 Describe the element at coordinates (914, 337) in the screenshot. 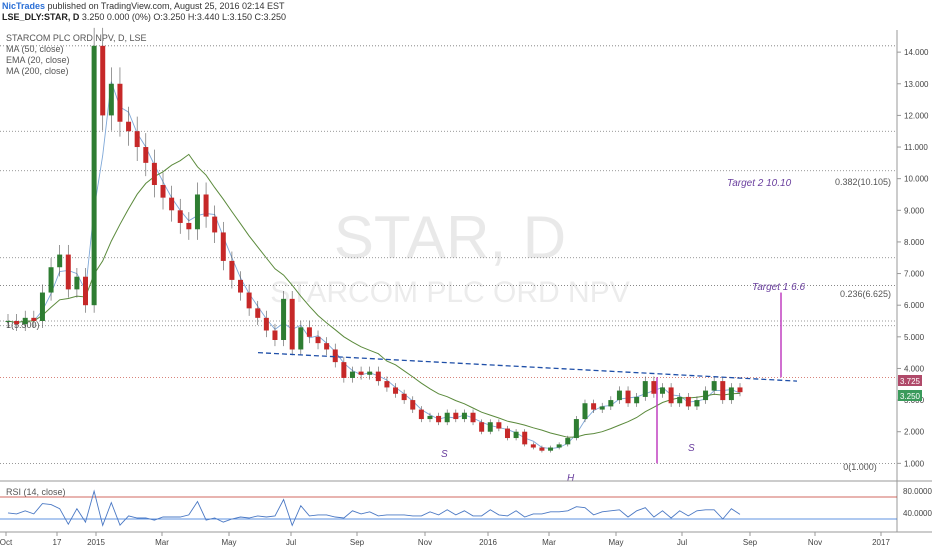

I see `price-tick-label: 5.000` at that location.